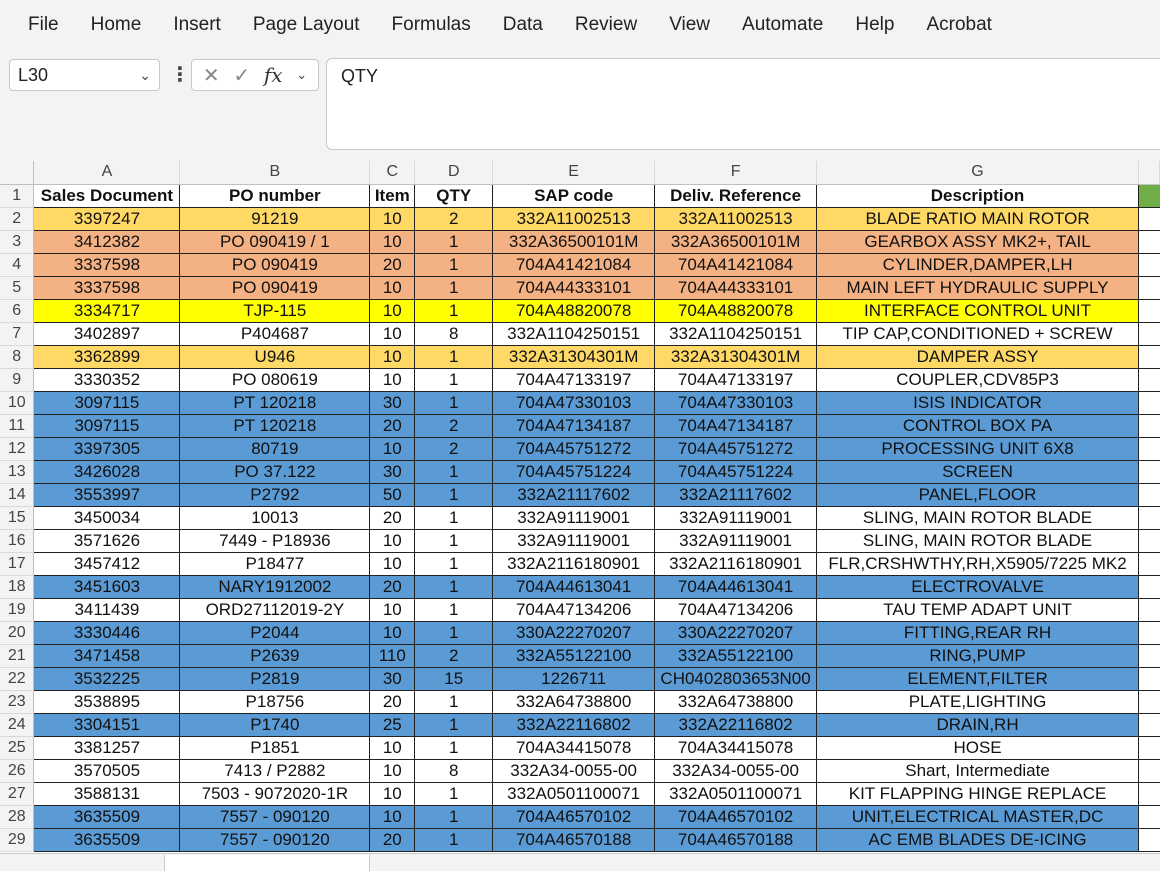 This screenshot has height=871, width=1160. What do you see at coordinates (241, 75) in the screenshot?
I see `confirm-icon: ✓` at bounding box center [241, 75].